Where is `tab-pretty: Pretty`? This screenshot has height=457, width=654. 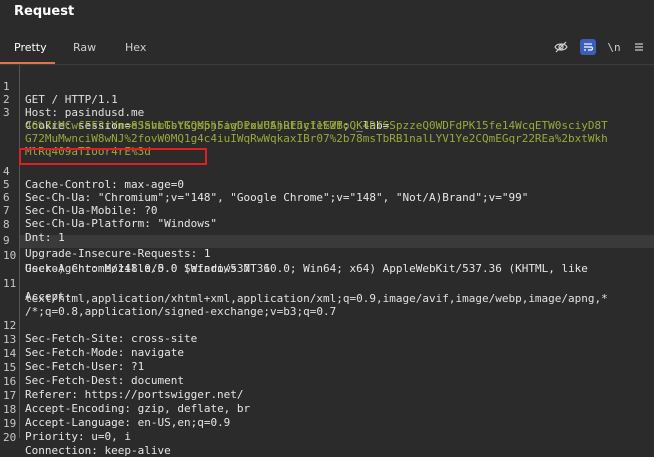
tab-pretty: Pretty is located at coordinates (30, 47).